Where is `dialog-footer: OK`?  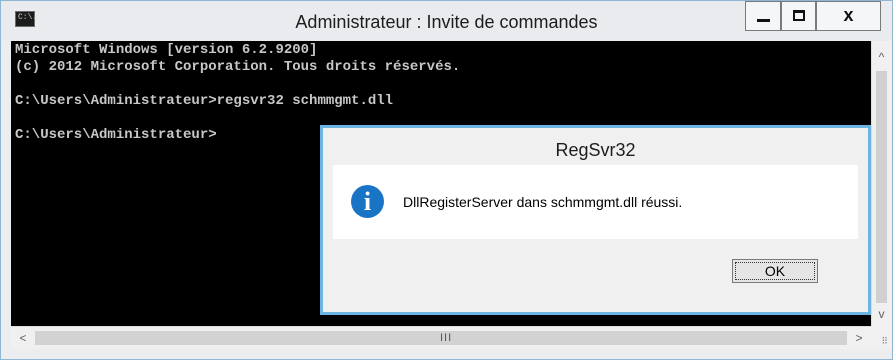
dialog-footer: OK is located at coordinates (595, 269).